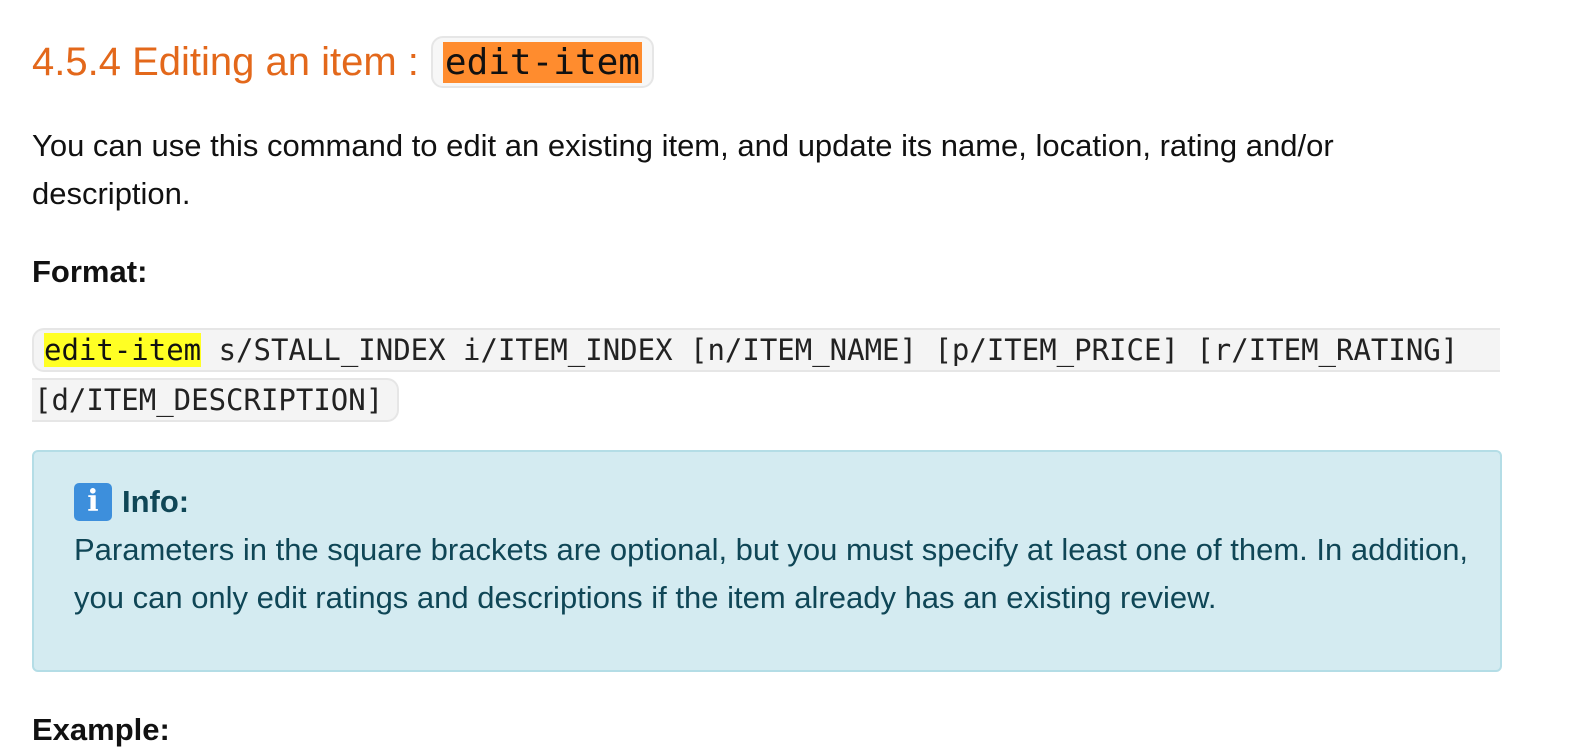  Describe the element at coordinates (90, 271) in the screenshot. I see `format-label: Format:` at that location.